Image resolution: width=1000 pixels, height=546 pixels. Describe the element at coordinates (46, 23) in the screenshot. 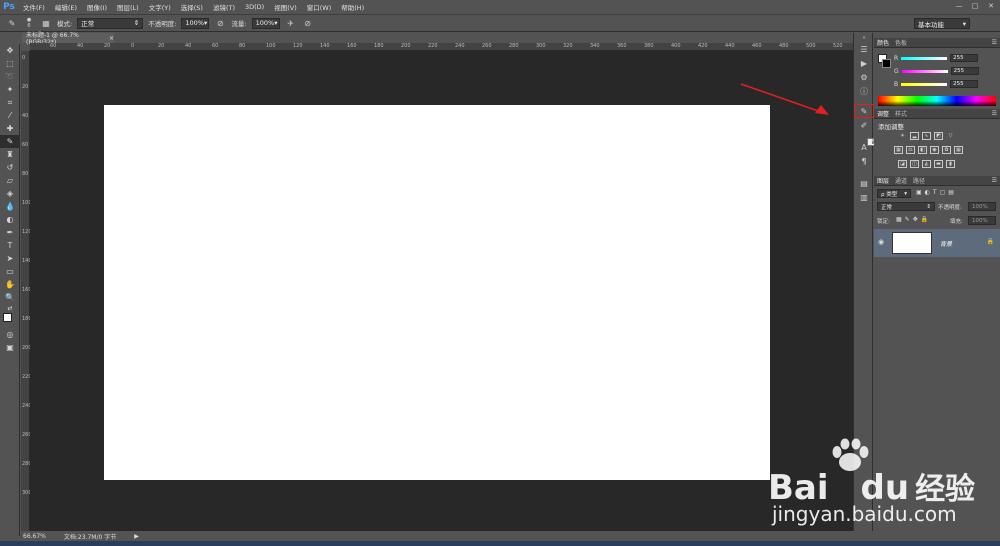

I see `brush-panel-toggle-icon: ▦` at that location.